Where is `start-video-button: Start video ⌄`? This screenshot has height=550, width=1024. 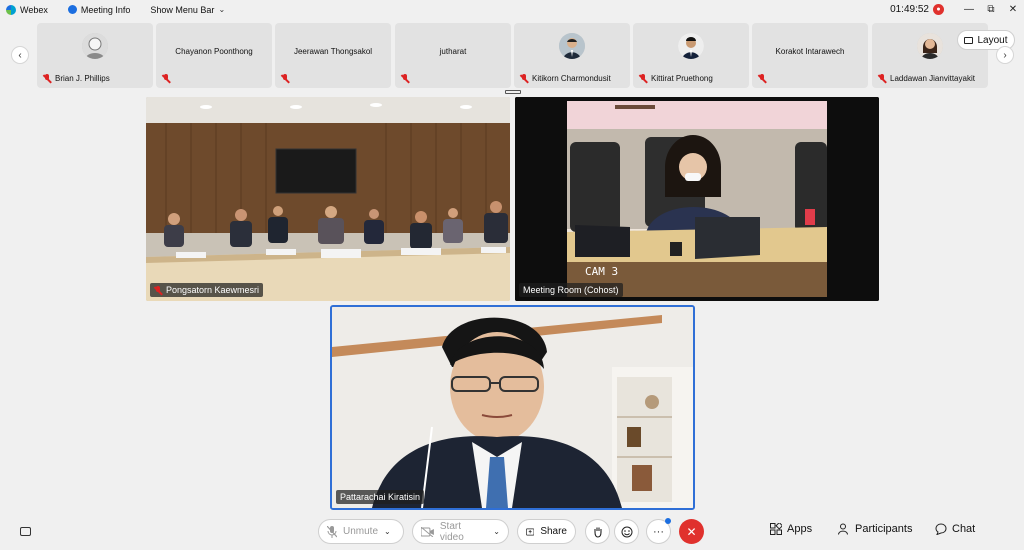 start-video-button: Start video ⌄ is located at coordinates (460, 531).